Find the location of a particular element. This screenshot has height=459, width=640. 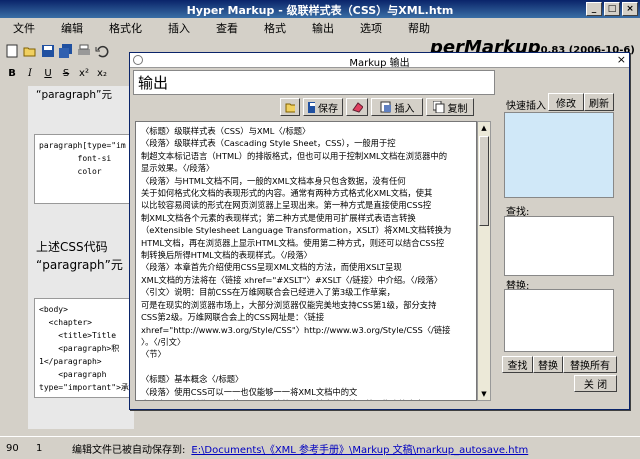

open-folder-icon is located at coordinates (290, 108).